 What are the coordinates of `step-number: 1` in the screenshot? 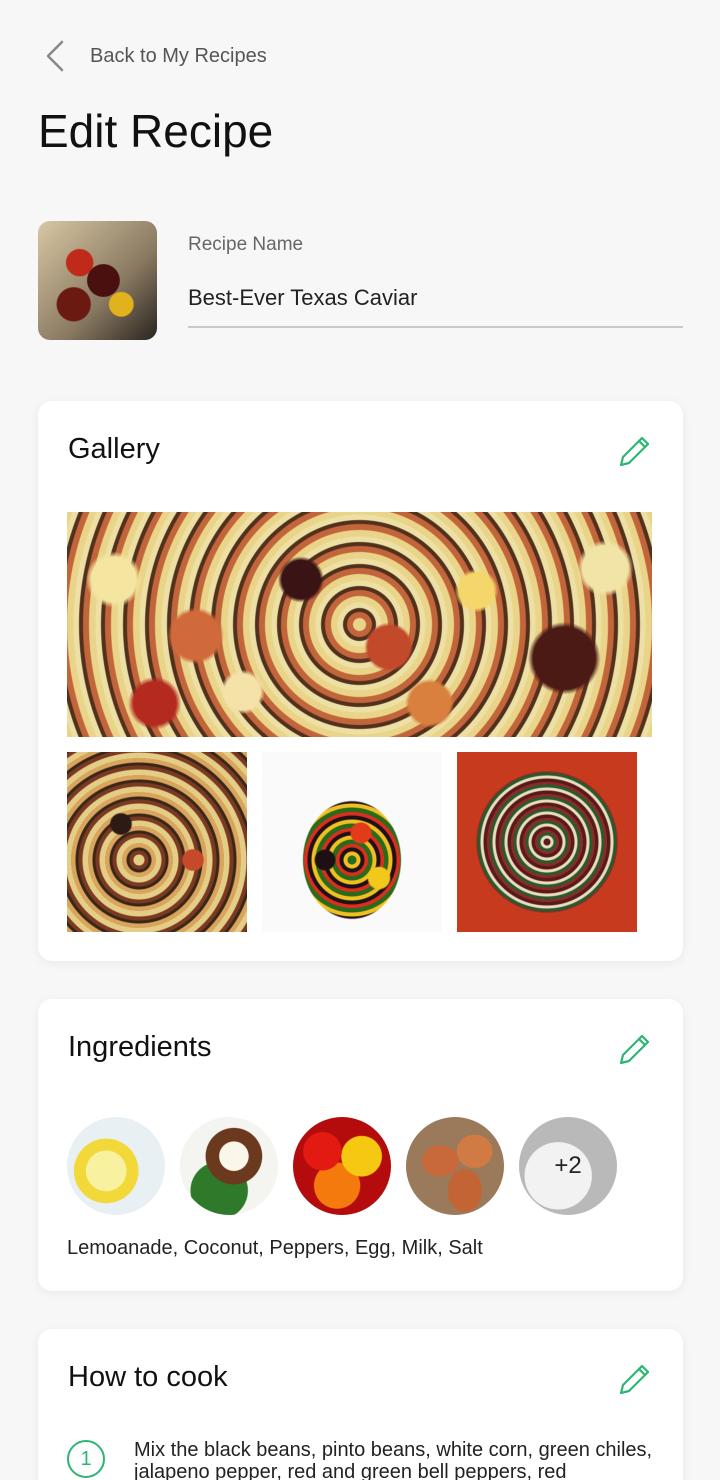 It's located at (86, 1459).